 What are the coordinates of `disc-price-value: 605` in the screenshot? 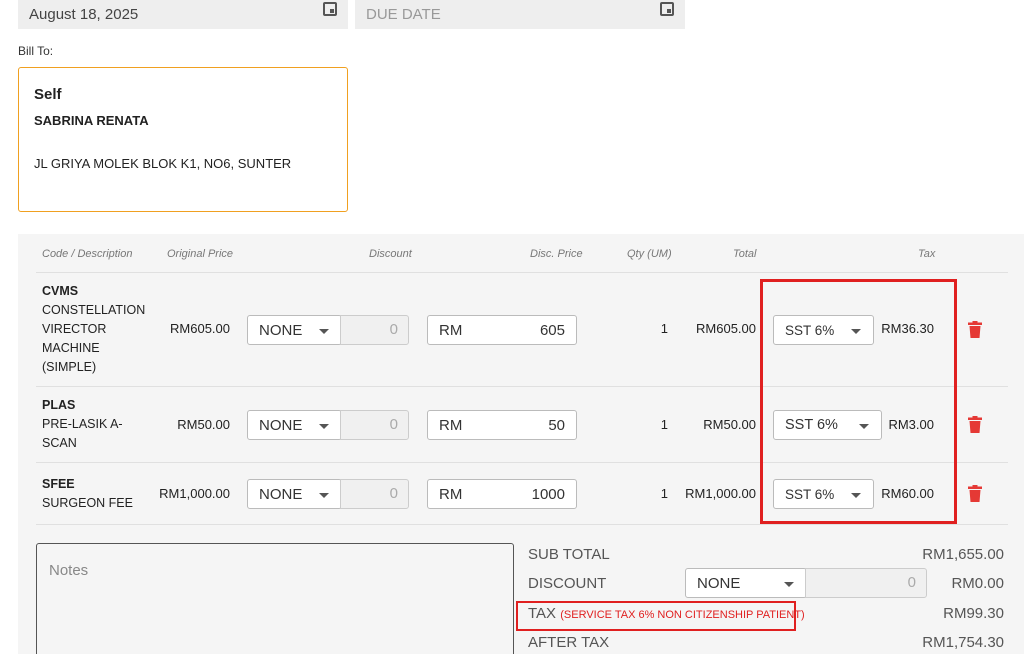 It's located at (552, 330).